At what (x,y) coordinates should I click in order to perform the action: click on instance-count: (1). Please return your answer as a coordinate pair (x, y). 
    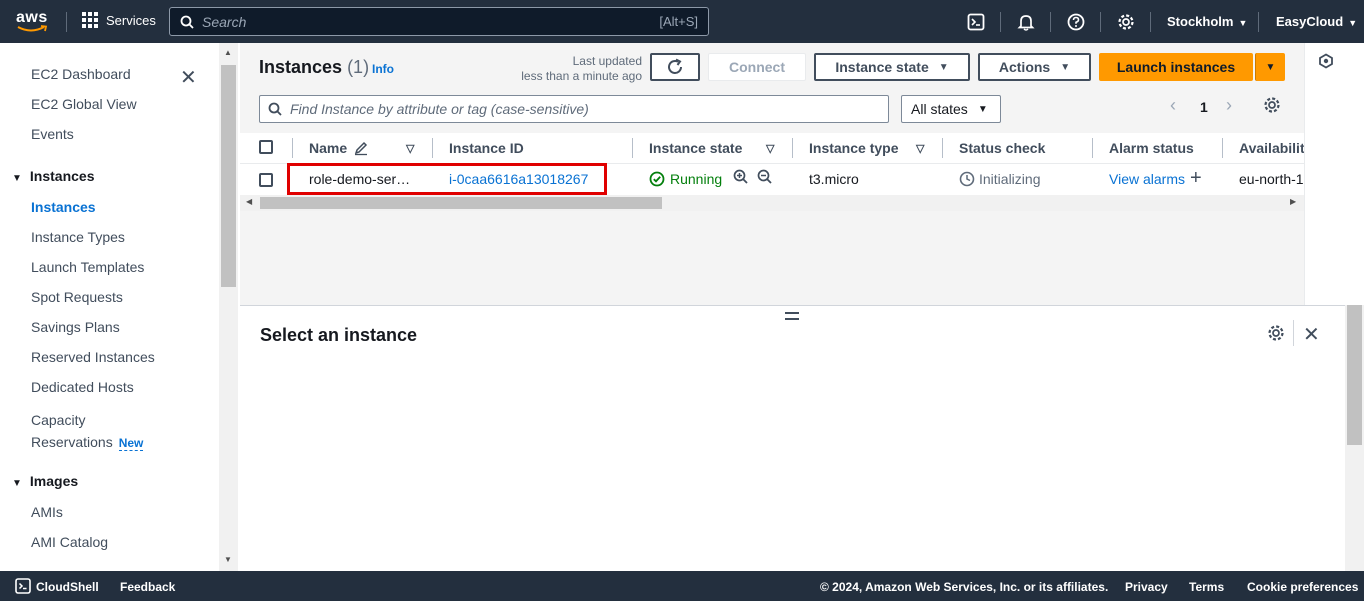
    Looking at the image, I should click on (358, 67).